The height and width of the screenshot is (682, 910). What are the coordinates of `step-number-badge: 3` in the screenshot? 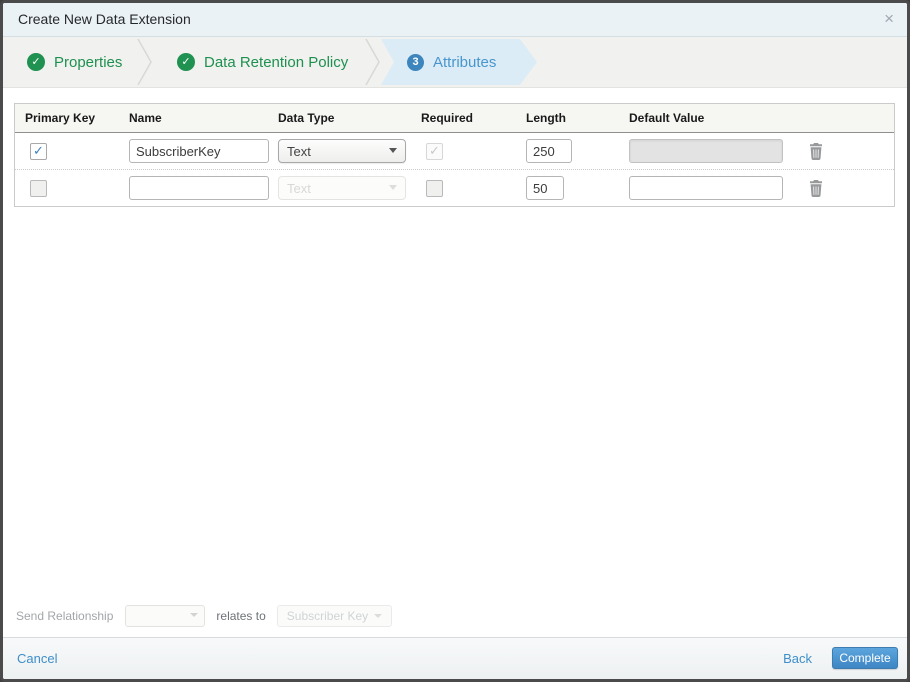 It's located at (415, 62).